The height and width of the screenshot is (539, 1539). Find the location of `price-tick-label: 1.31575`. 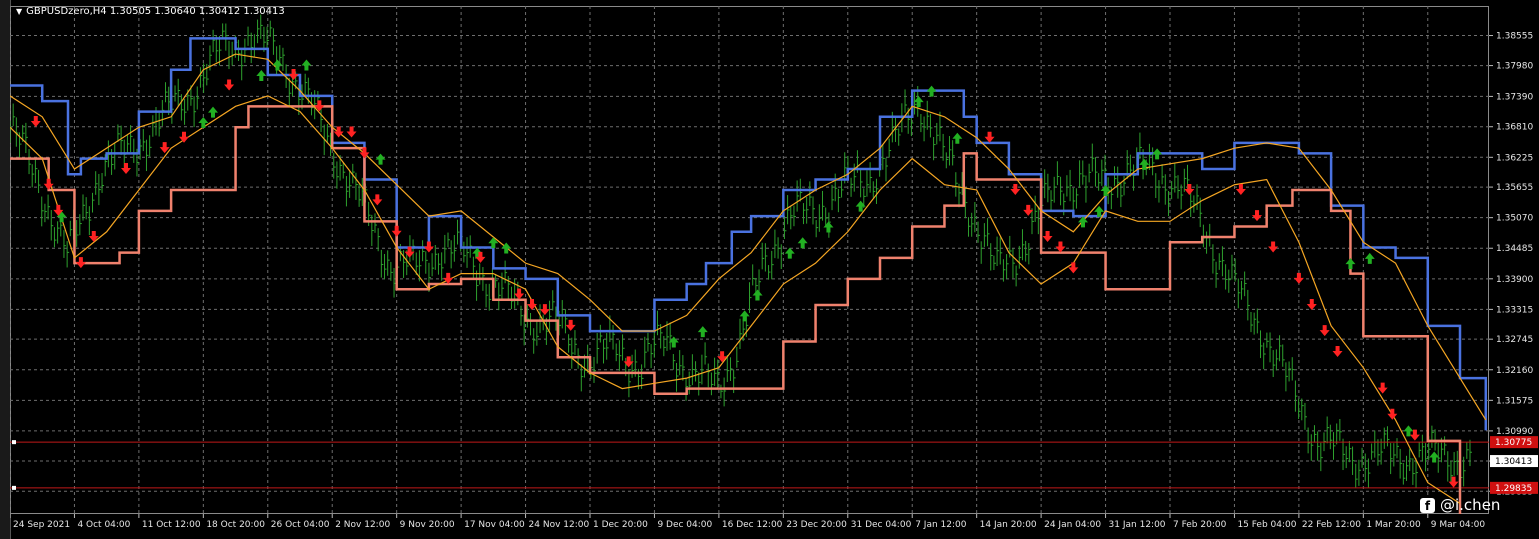

price-tick-label: 1.31575 is located at coordinates (1514, 401).